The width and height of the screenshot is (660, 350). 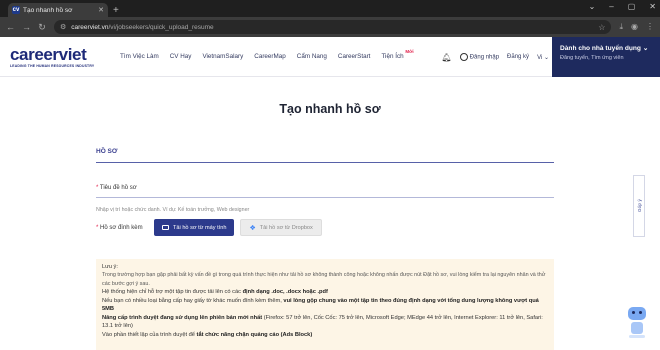 I want to click on new-badge: Mới, so click(x=409, y=51).